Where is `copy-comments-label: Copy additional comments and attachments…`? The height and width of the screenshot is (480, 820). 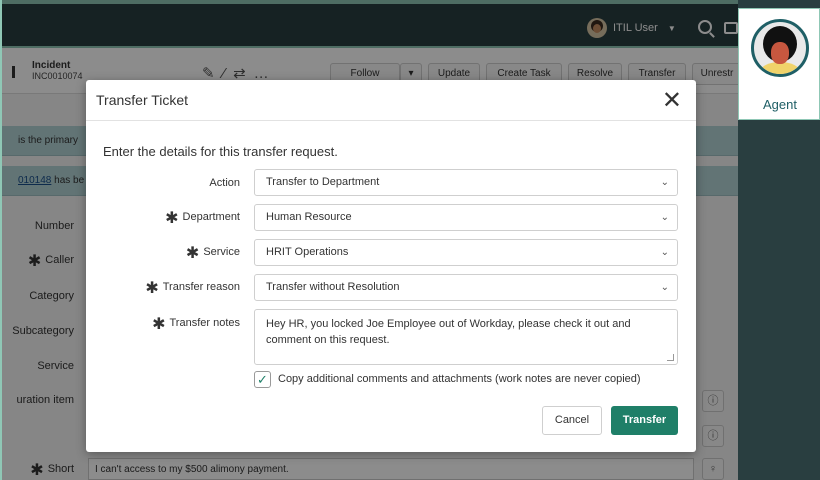
copy-comments-label: Copy additional comments and attachments… is located at coordinates (459, 379).